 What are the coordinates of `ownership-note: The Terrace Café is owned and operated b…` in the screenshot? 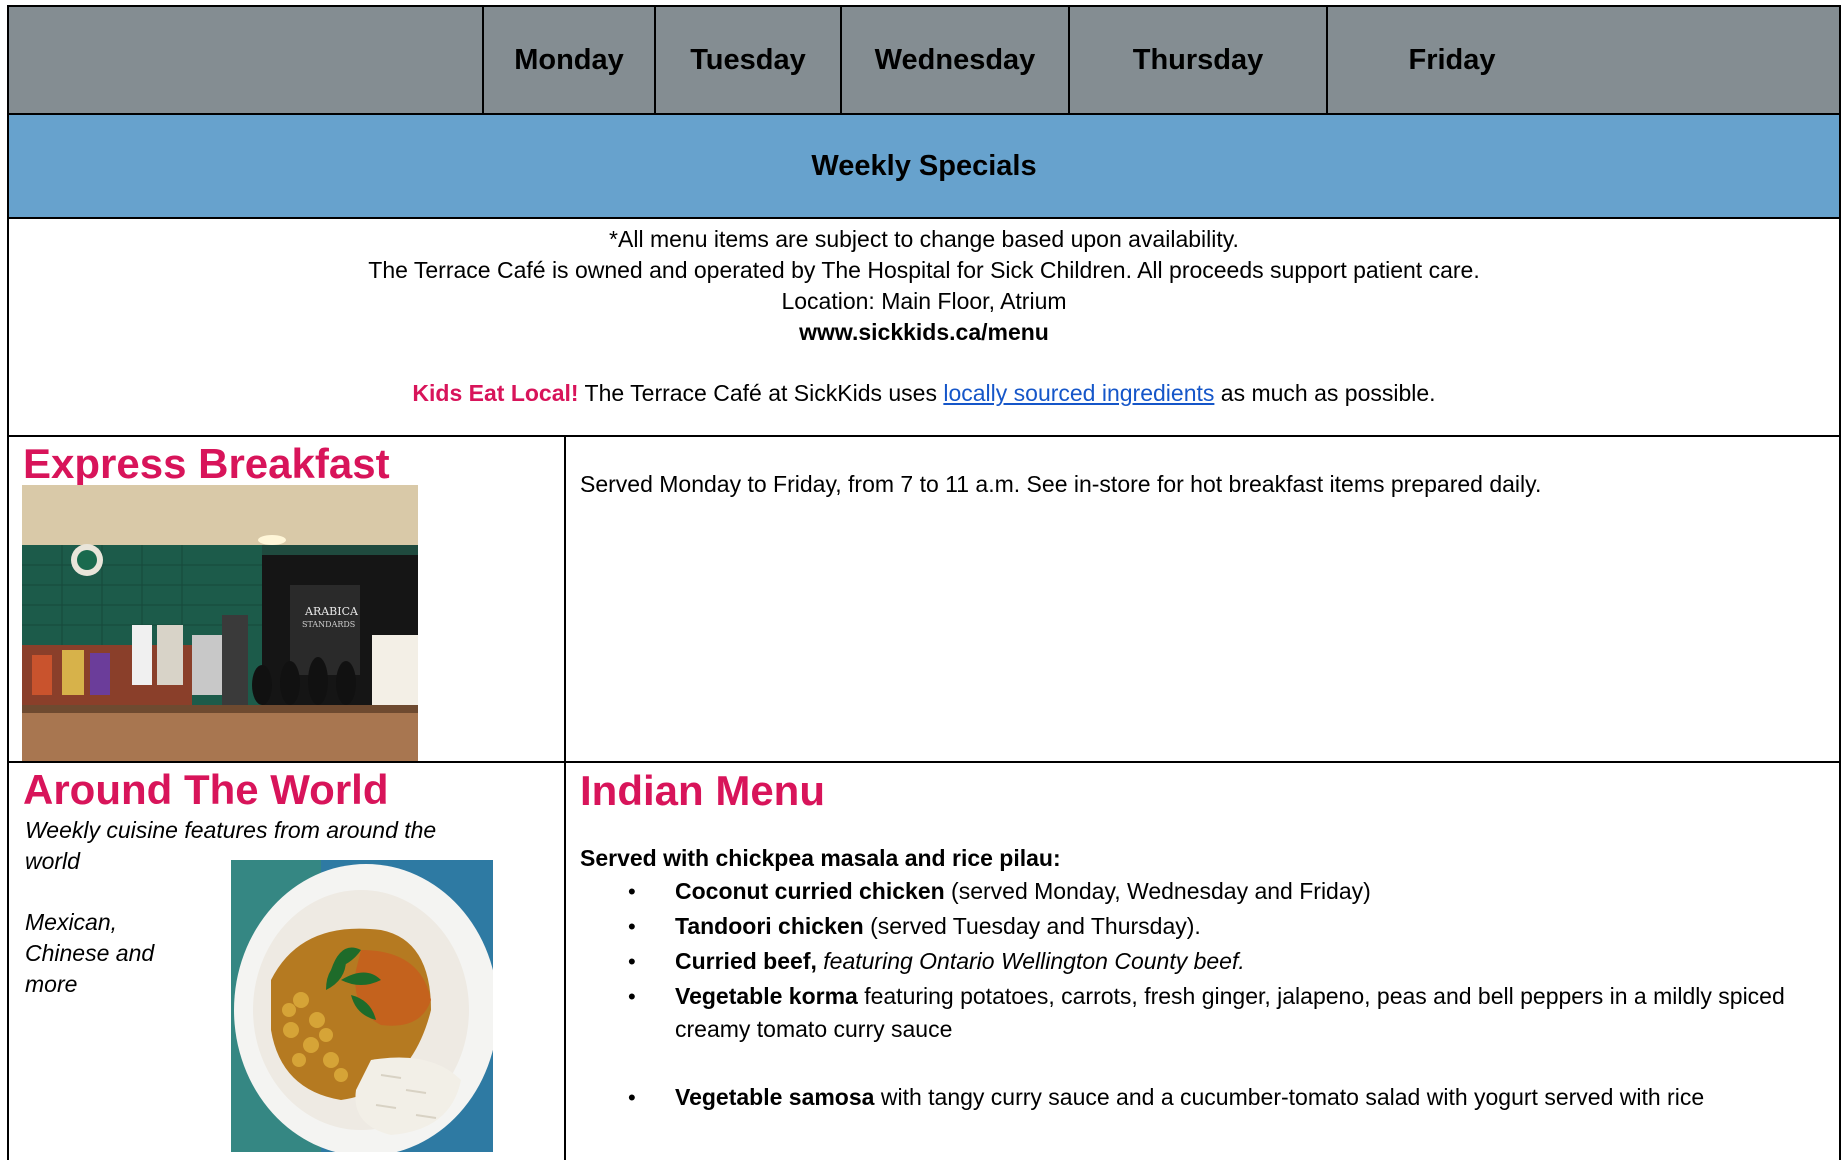 It's located at (924, 270).